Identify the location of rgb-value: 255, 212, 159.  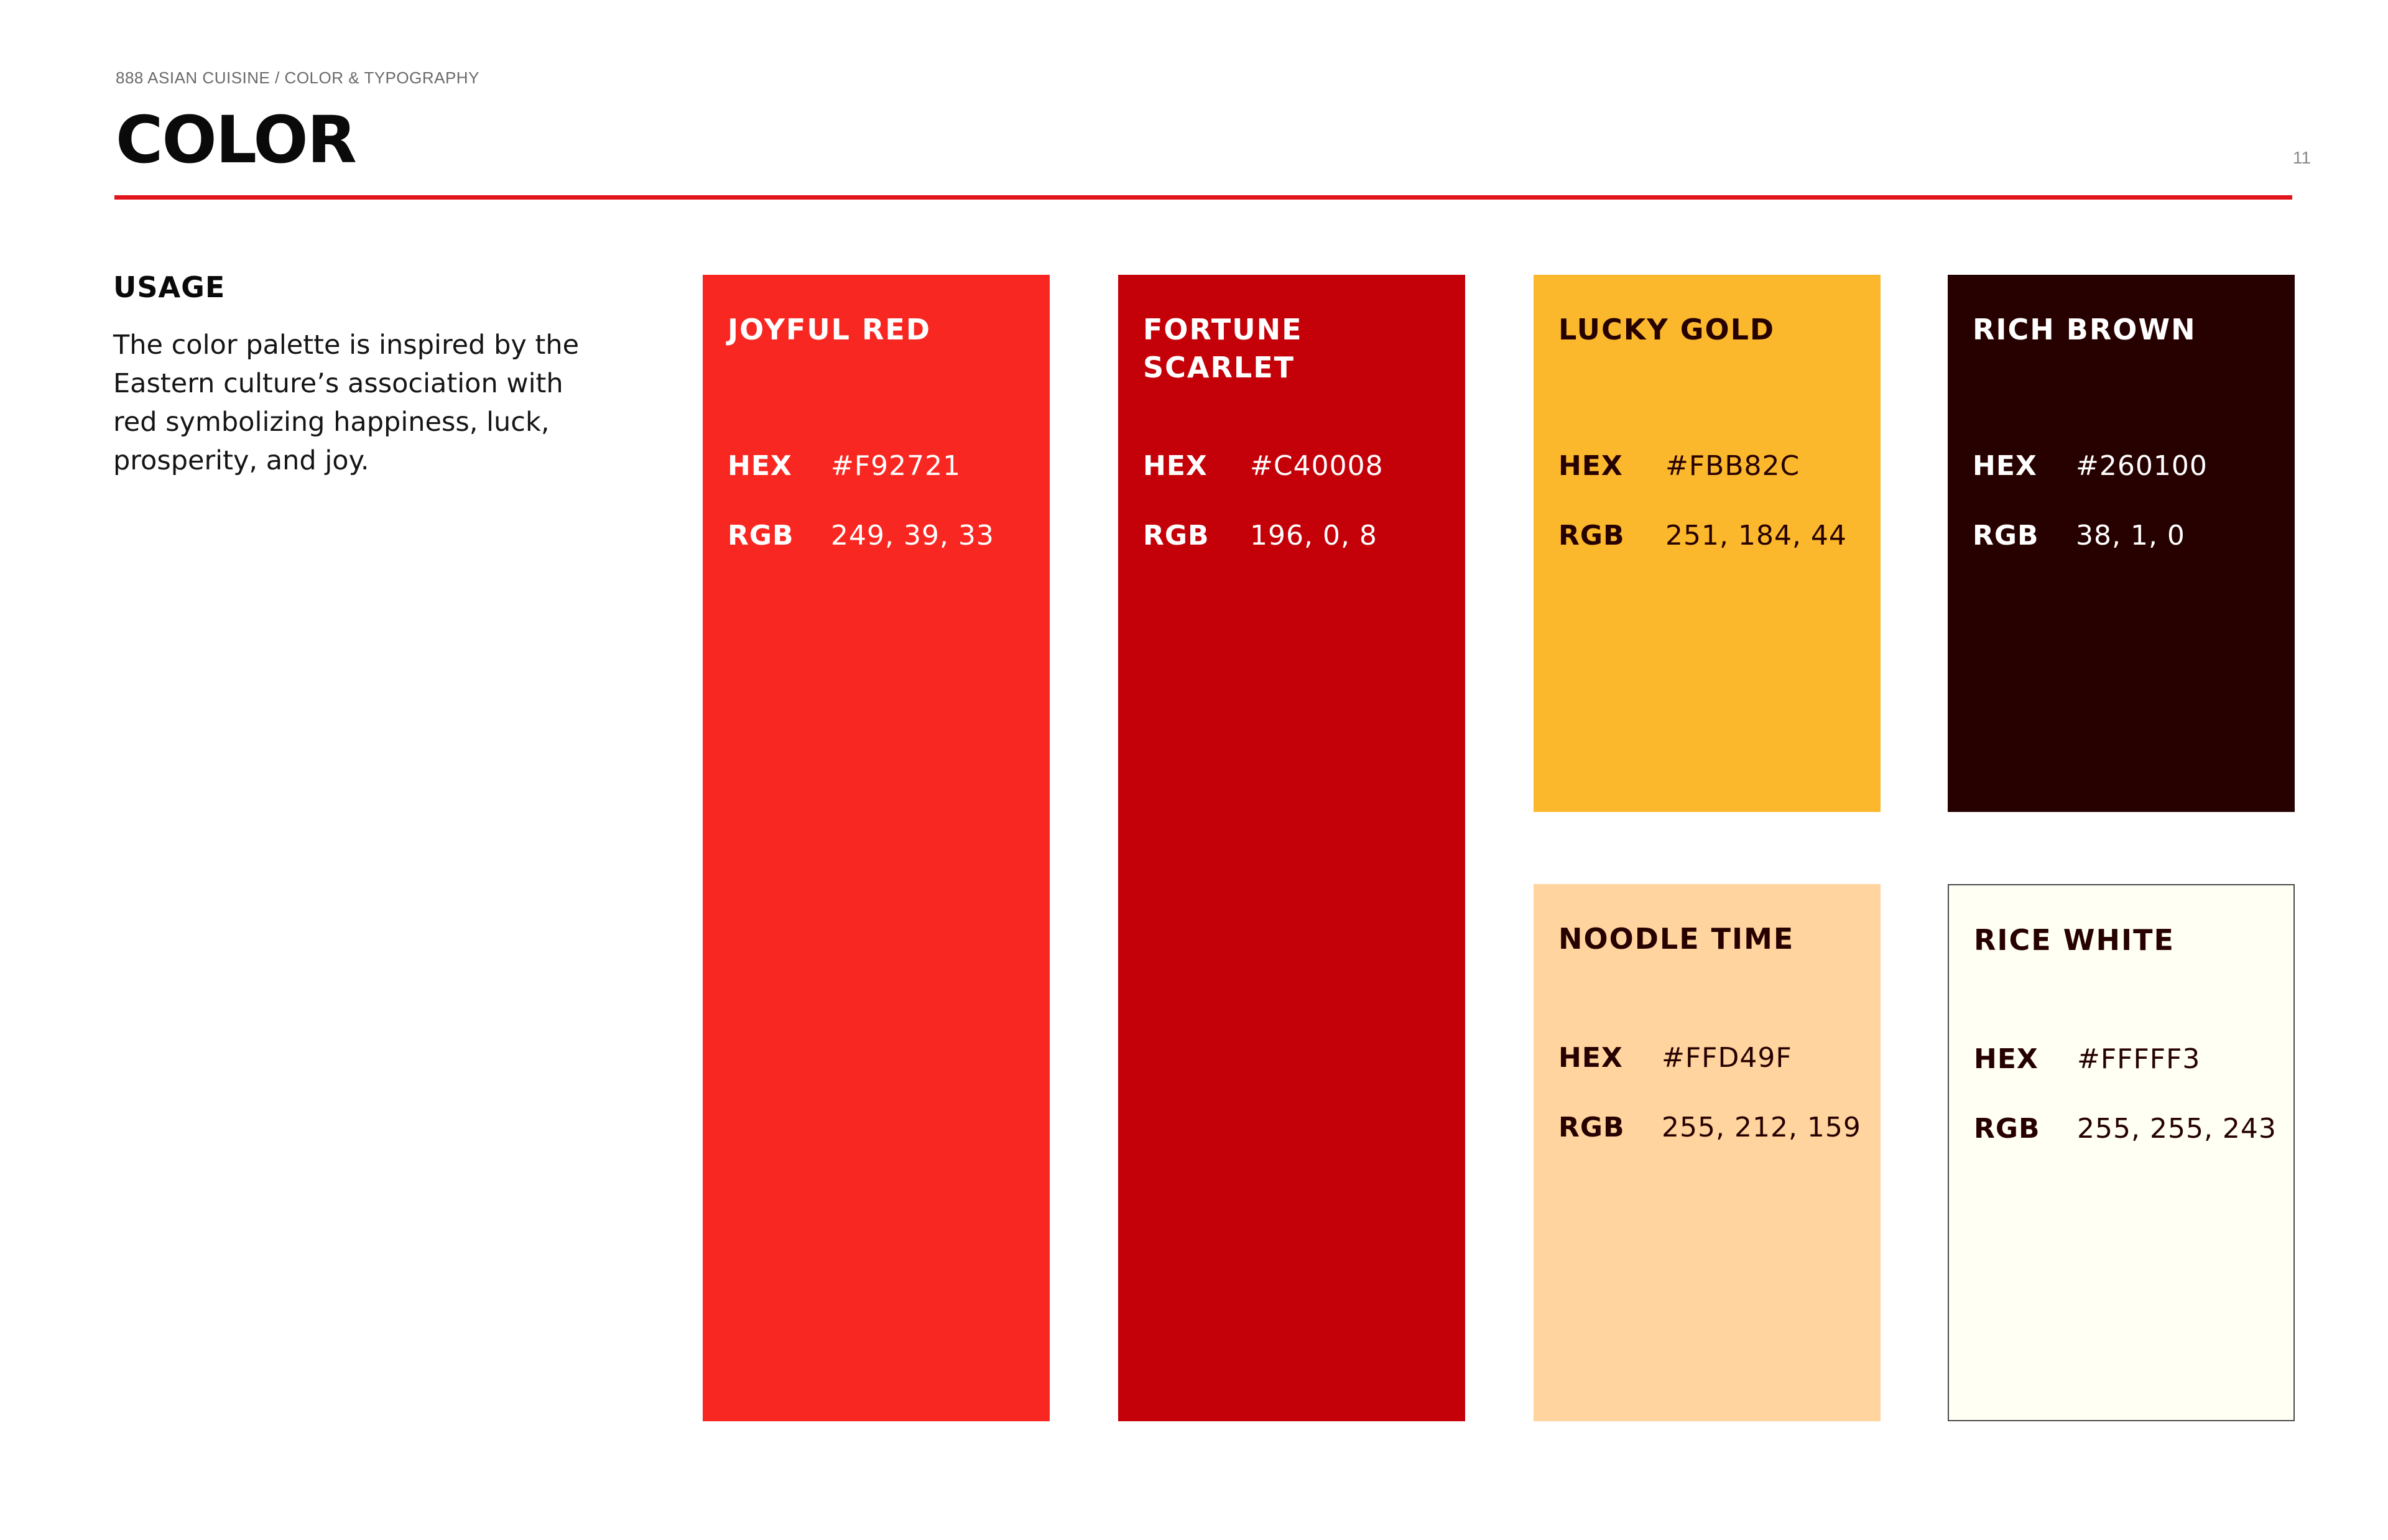
(1761, 1127).